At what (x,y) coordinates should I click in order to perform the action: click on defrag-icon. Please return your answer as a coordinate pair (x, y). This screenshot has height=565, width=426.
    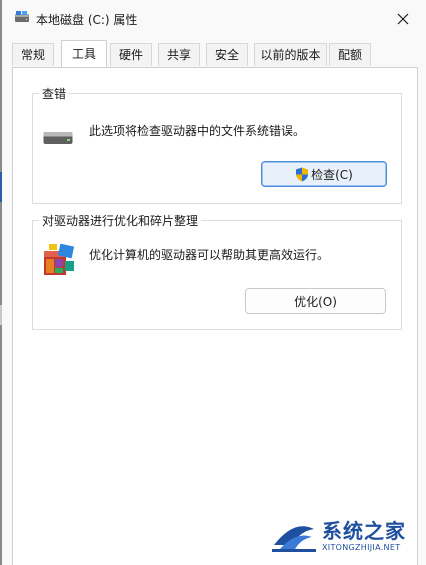
    Looking at the image, I should click on (59, 259).